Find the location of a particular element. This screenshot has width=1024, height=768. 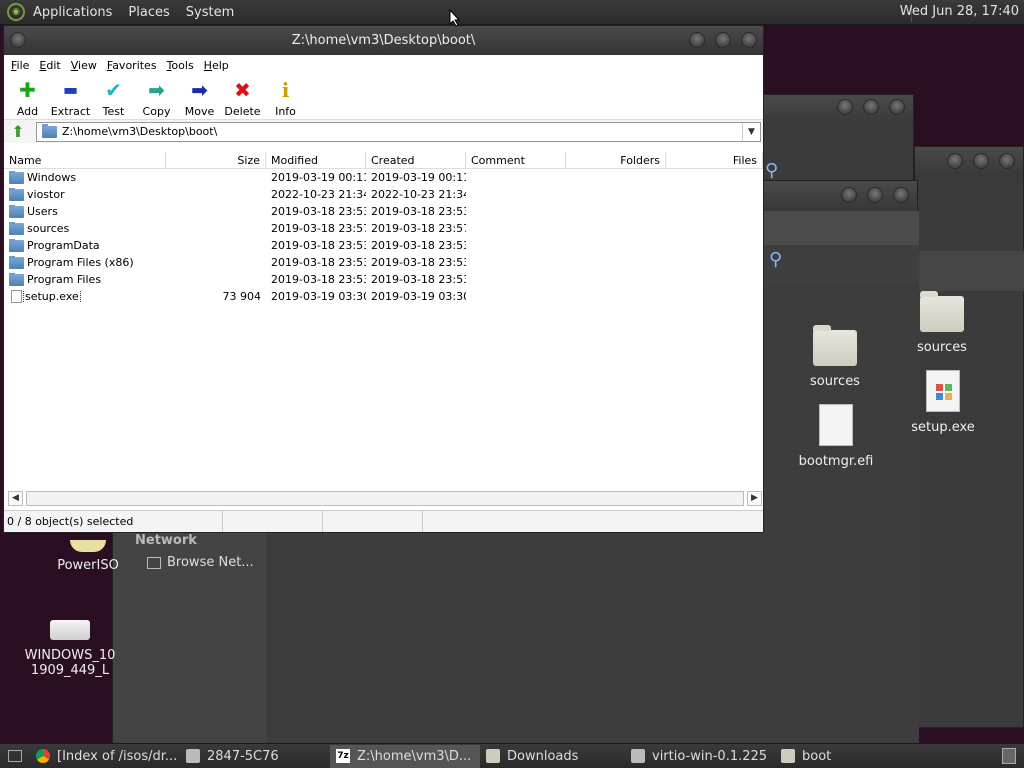

horizontal-scrollbar: ◀ ▶ is located at coordinates (385, 498).